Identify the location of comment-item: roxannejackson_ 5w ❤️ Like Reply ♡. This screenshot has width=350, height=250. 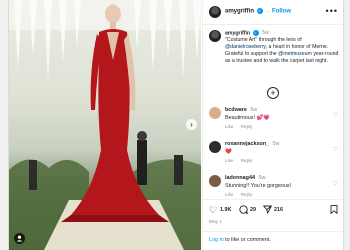
(273, 154).